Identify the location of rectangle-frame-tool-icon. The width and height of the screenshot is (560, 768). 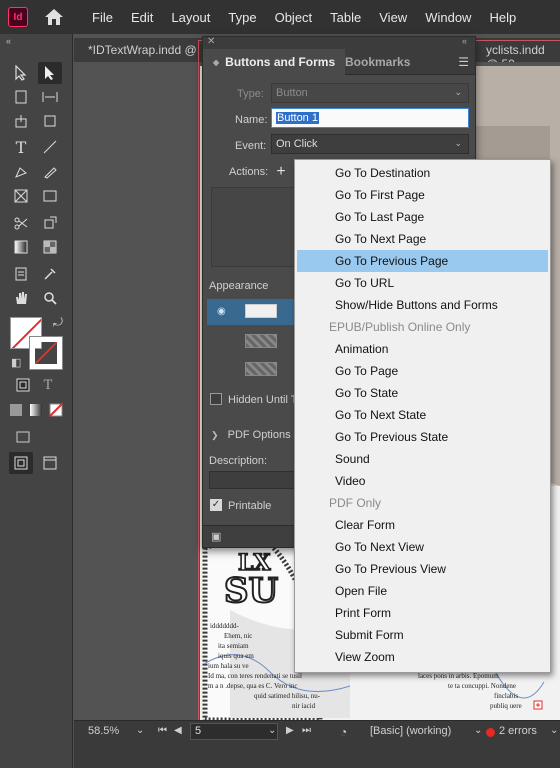
(21, 196).